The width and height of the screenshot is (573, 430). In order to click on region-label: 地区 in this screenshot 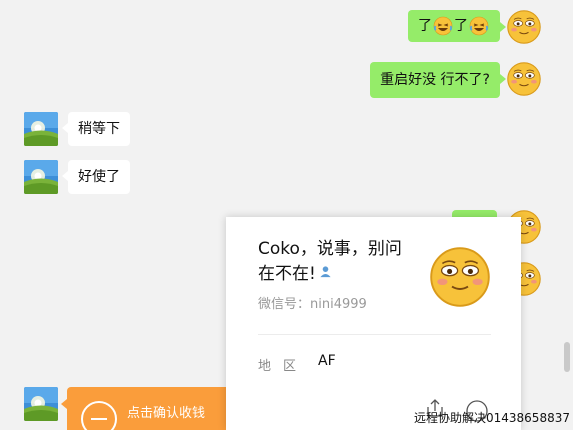, I will do `click(283, 366)`.